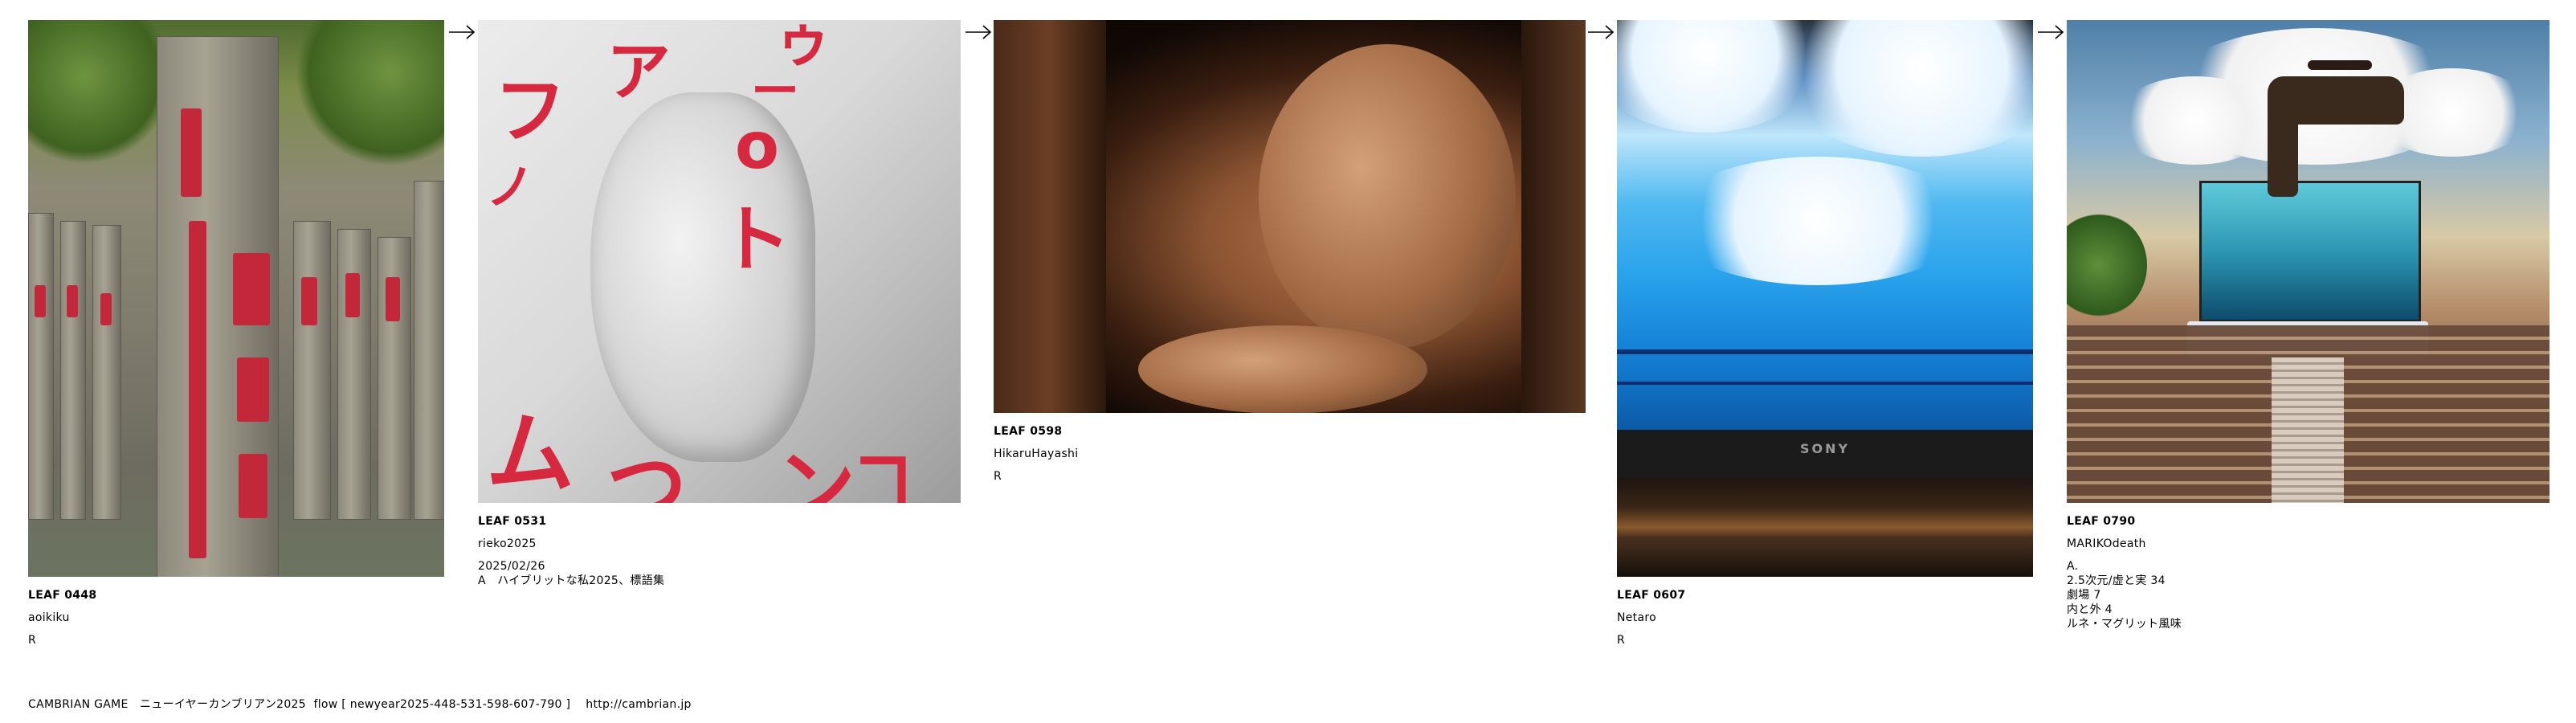  Describe the element at coordinates (1825, 527) in the screenshot. I see `tv-shelf` at that location.